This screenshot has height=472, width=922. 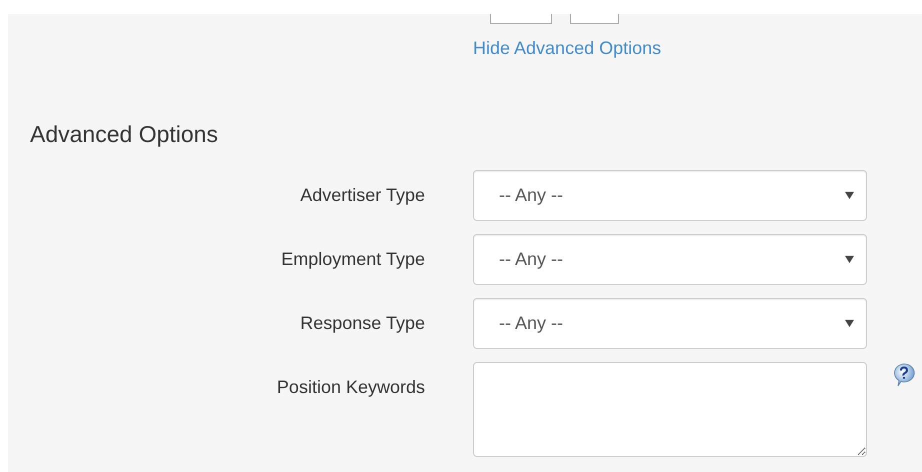 I want to click on field-label: Employment Type, so click(x=352, y=259).